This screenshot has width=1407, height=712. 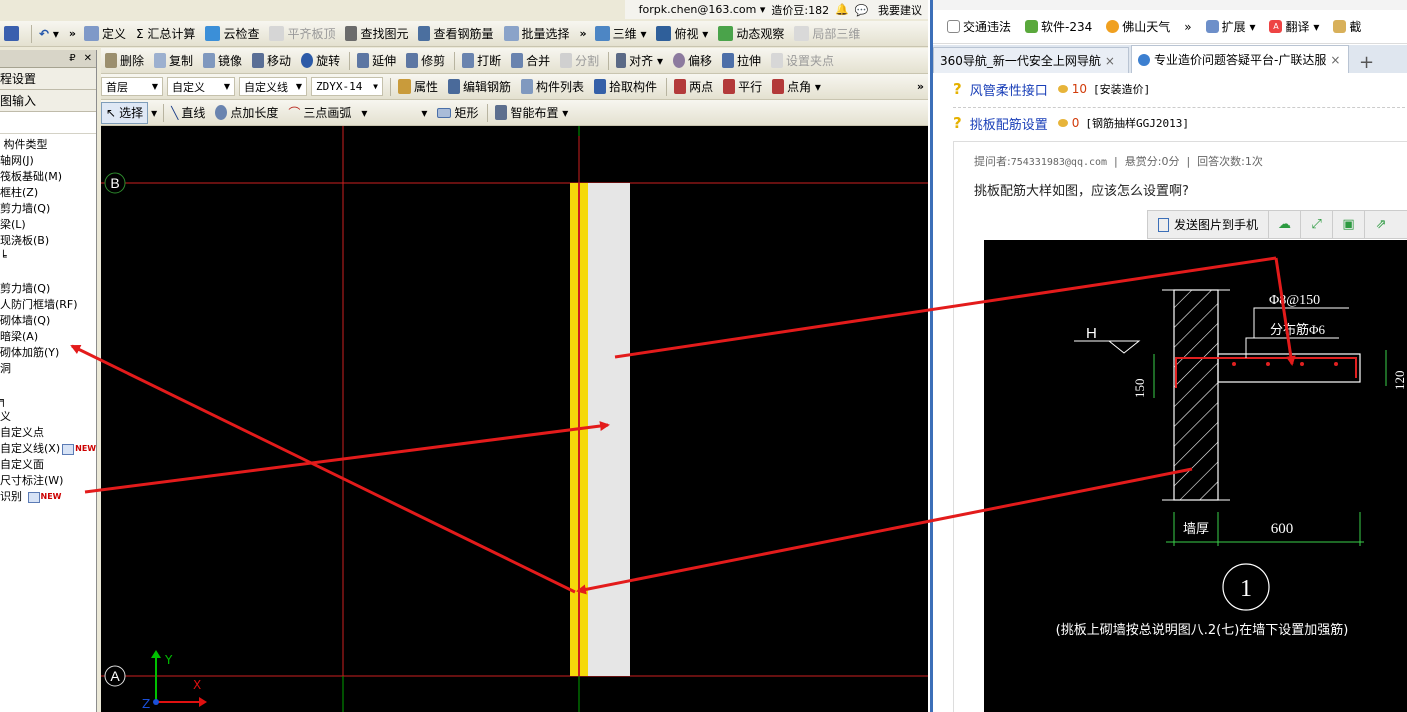 What do you see at coordinates (72, 33) in the screenshot?
I see `toolbar-overflow-icon: »` at bounding box center [72, 33].